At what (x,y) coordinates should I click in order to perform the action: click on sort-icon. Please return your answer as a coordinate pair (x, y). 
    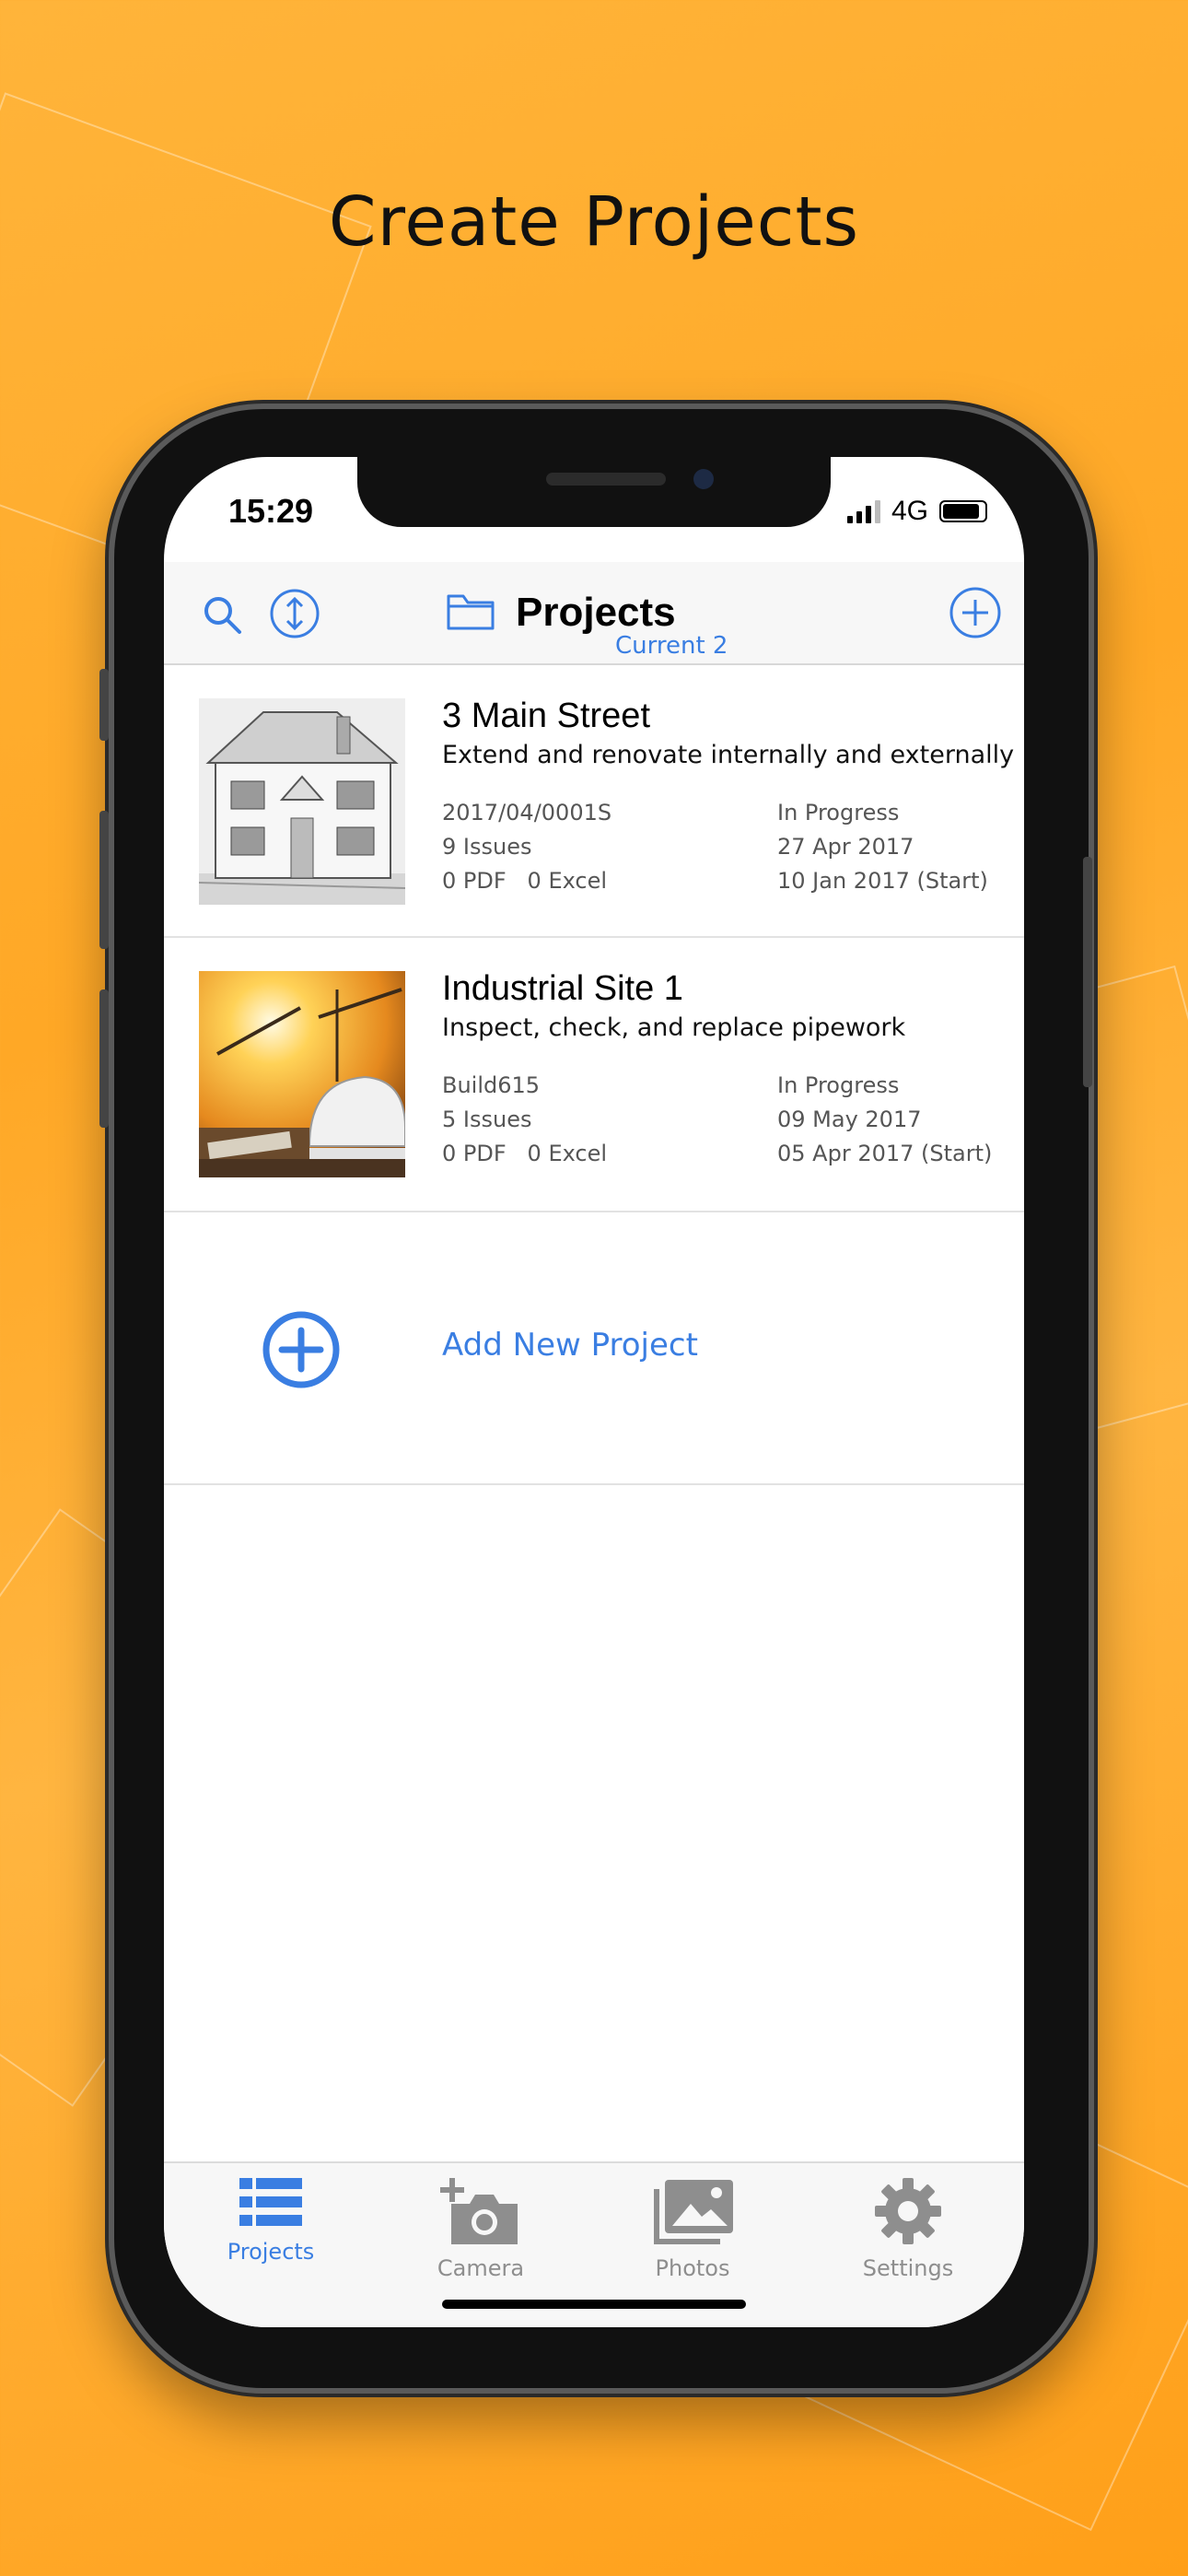
    Looking at the image, I should click on (294, 615).